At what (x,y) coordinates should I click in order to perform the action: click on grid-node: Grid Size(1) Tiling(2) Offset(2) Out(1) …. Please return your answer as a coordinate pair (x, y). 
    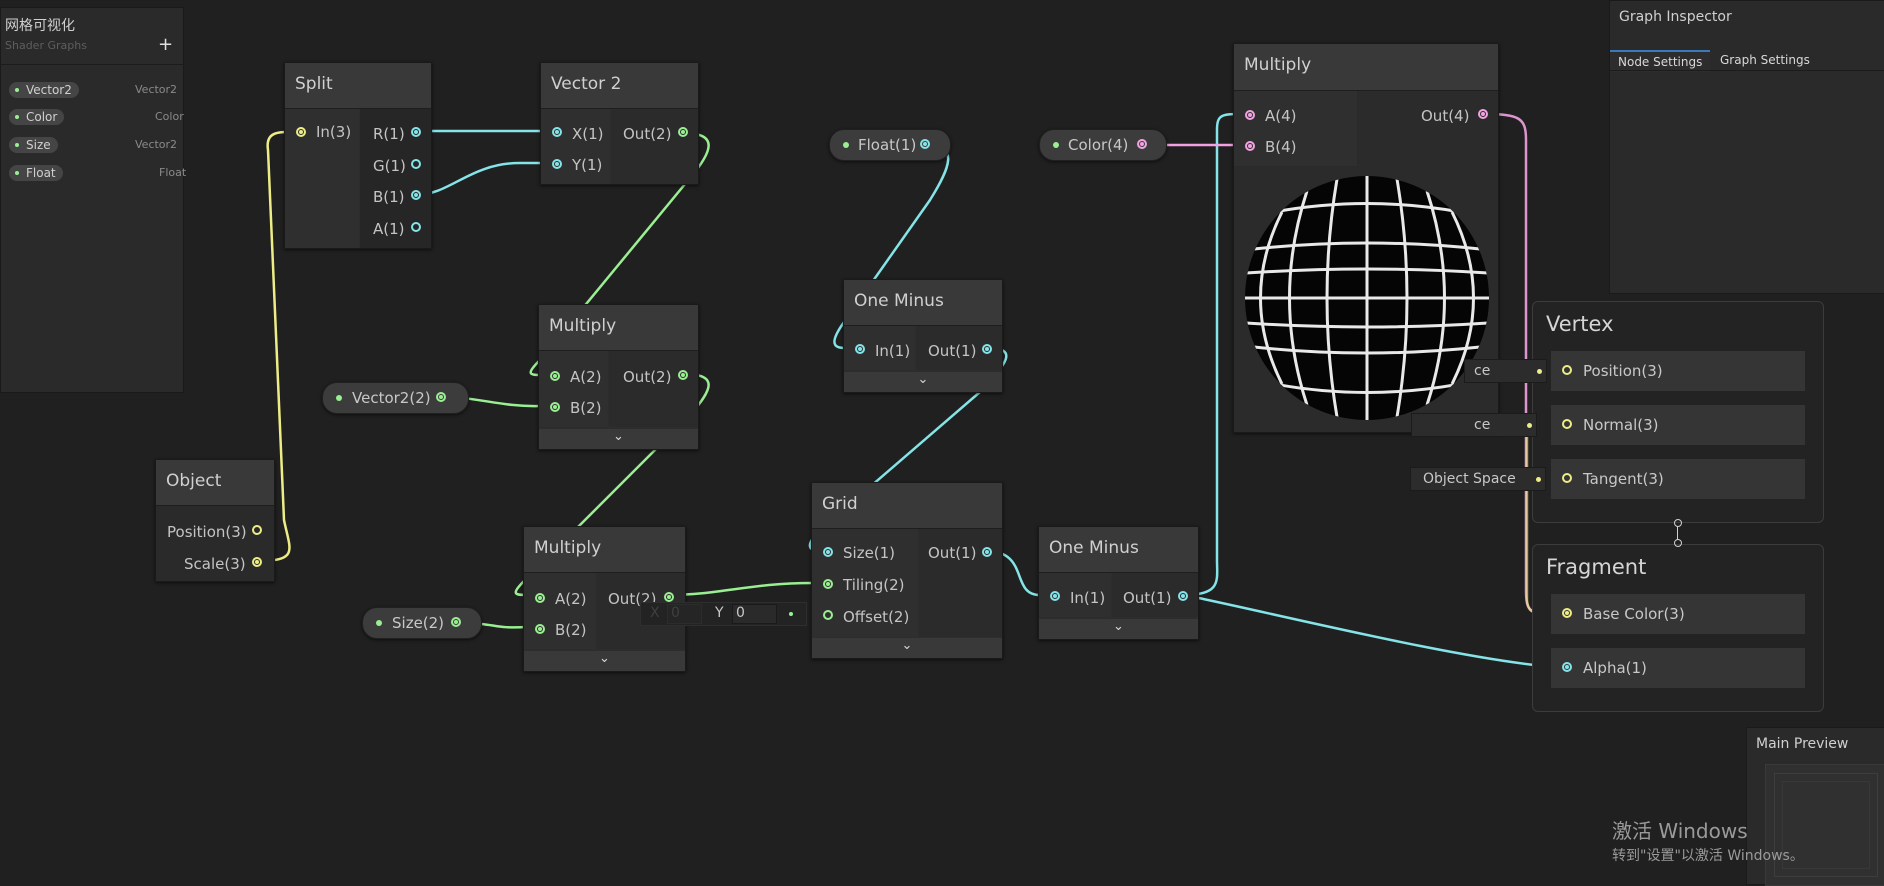
    Looking at the image, I should click on (907, 570).